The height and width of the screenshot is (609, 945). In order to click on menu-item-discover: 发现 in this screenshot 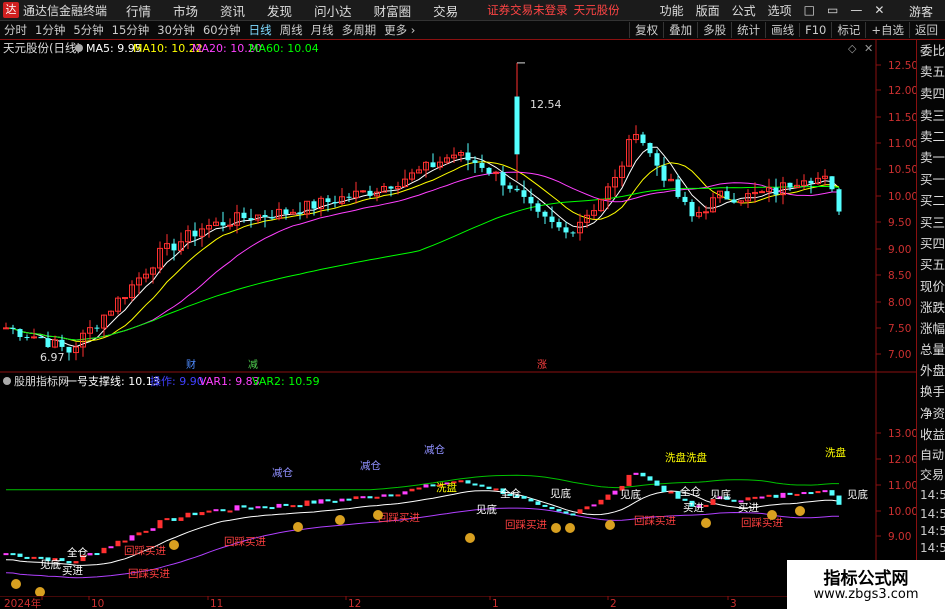, I will do `click(279, 10)`.